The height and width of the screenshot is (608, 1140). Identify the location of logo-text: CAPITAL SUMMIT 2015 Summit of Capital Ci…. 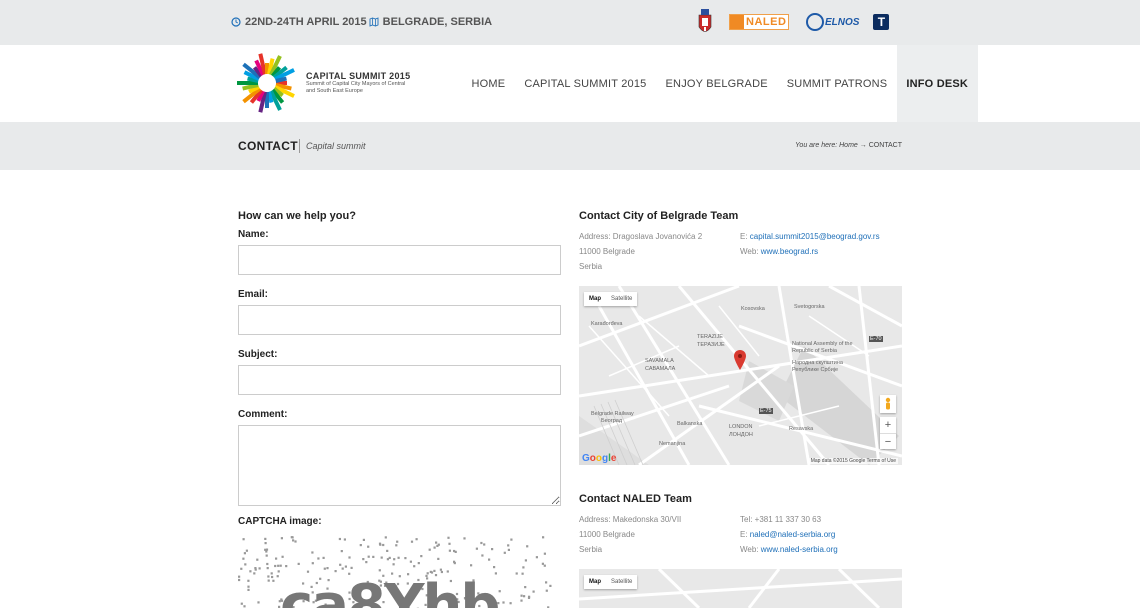
(358, 83).